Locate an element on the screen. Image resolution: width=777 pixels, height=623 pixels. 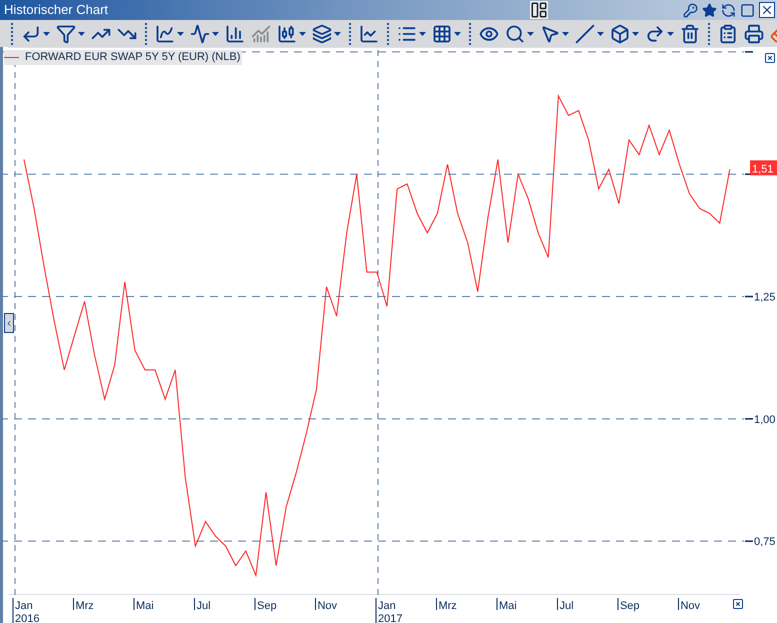
spline-chart-icon is located at coordinates (165, 34).